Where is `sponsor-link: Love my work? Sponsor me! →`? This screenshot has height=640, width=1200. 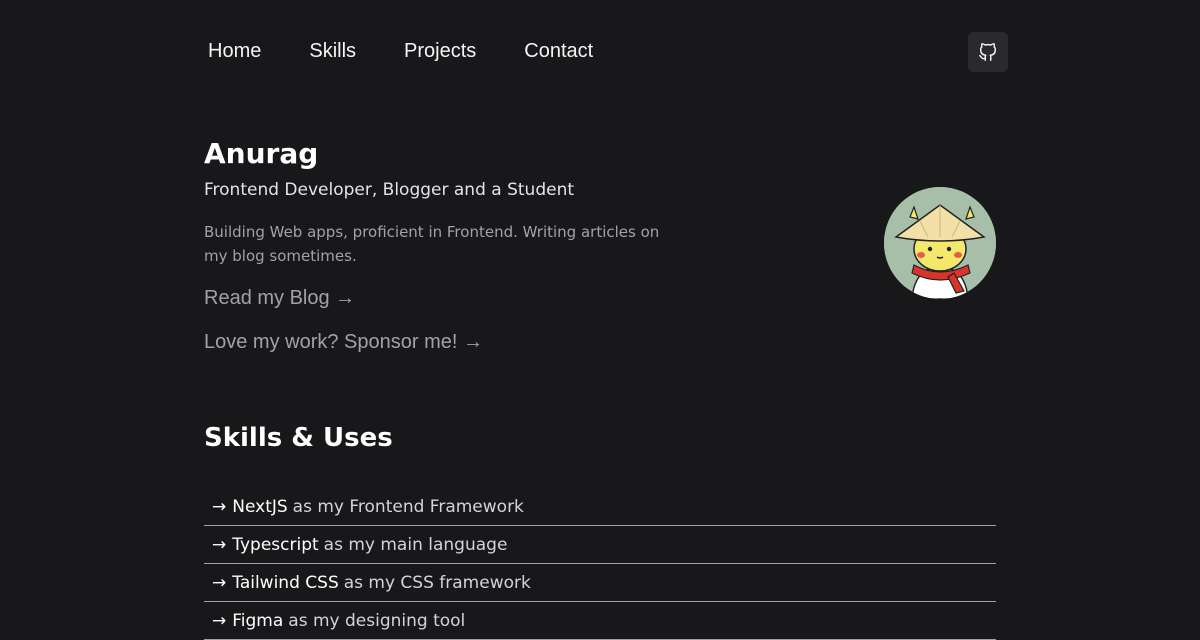
sponsor-link: Love my work? Sponsor me! → is located at coordinates (343, 342).